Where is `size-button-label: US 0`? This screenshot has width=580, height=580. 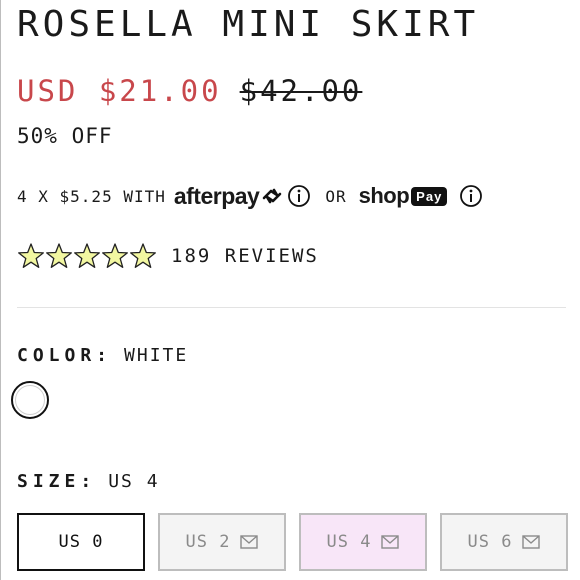
size-button-label: US 0 is located at coordinates (81, 542).